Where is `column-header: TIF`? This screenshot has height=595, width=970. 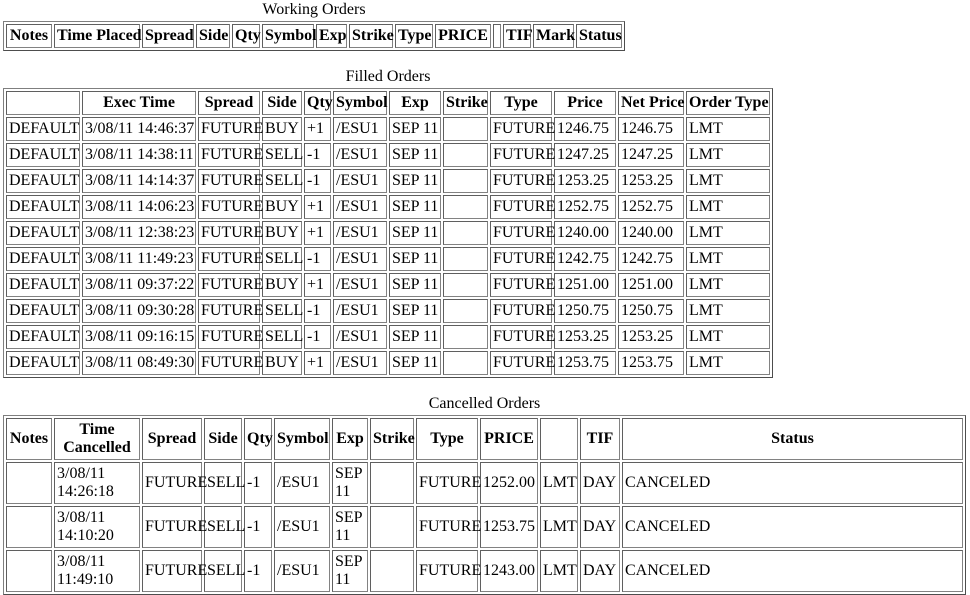
column-header: TIF is located at coordinates (518, 36).